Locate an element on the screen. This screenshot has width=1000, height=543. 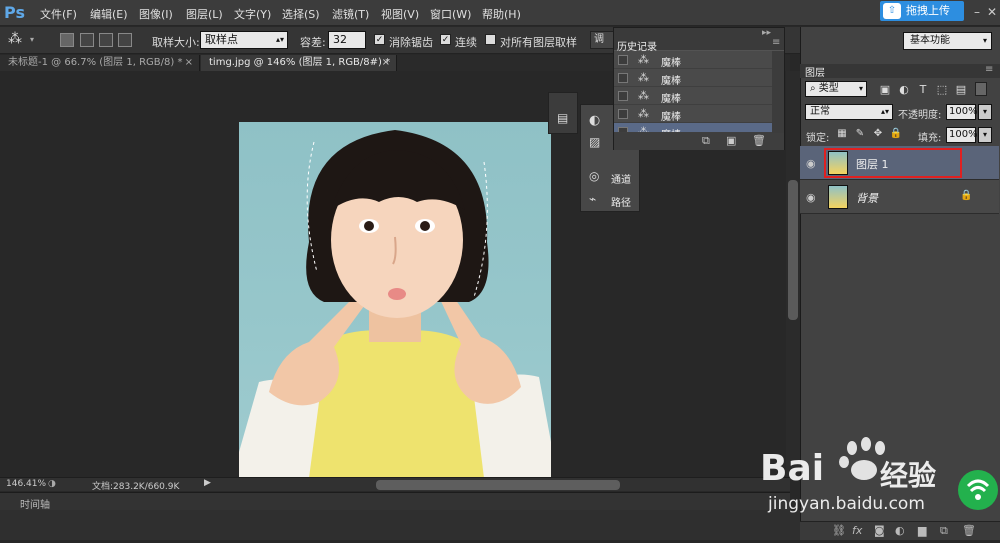
pixel-filter-icon: ▣ is located at coordinates (885, 90).